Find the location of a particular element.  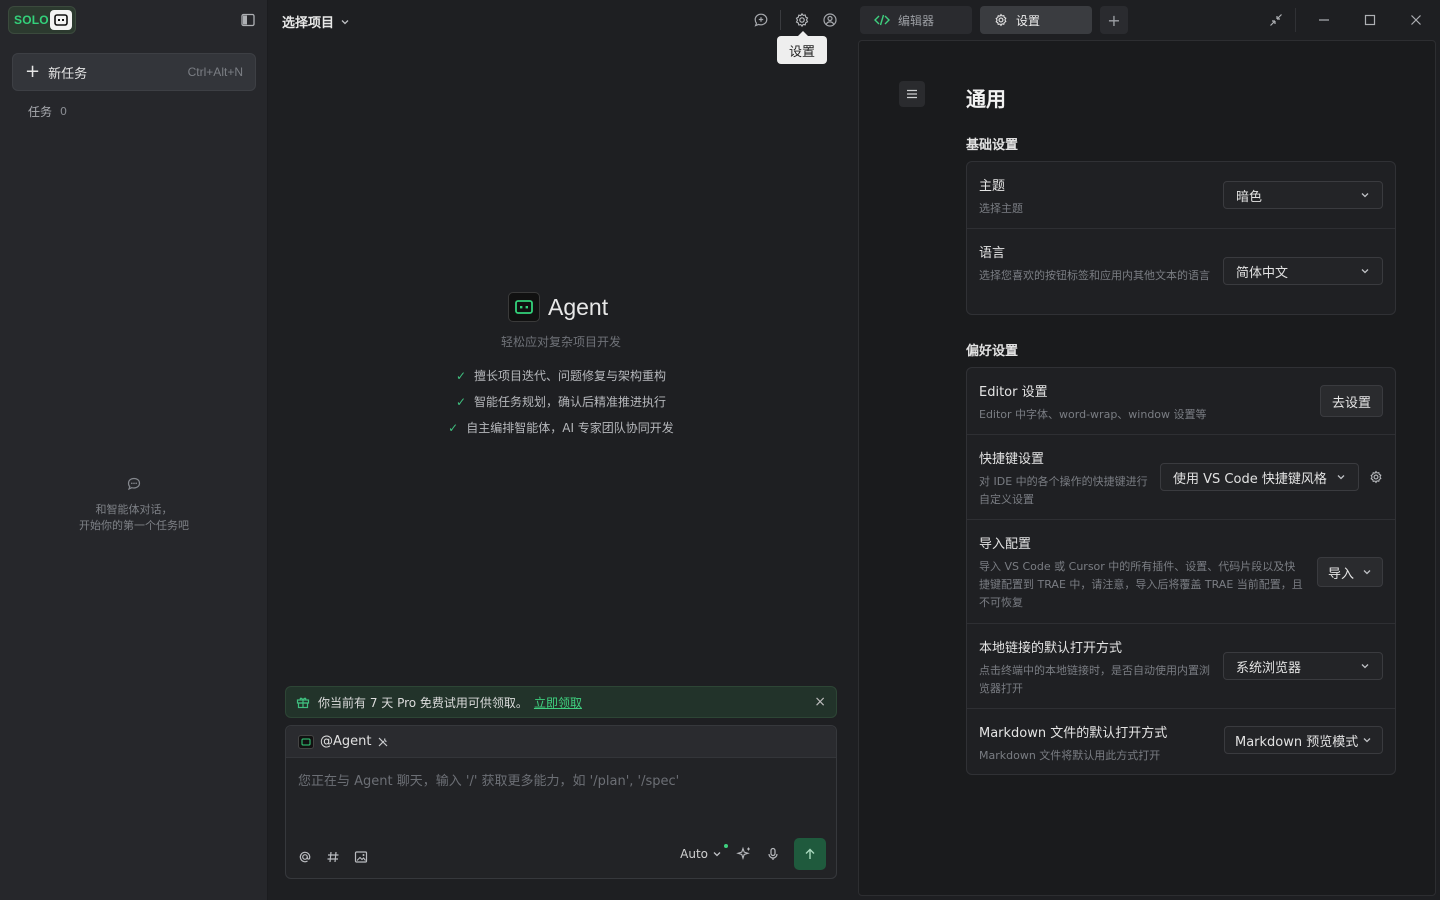

plus-icon: + is located at coordinates (33, 71).